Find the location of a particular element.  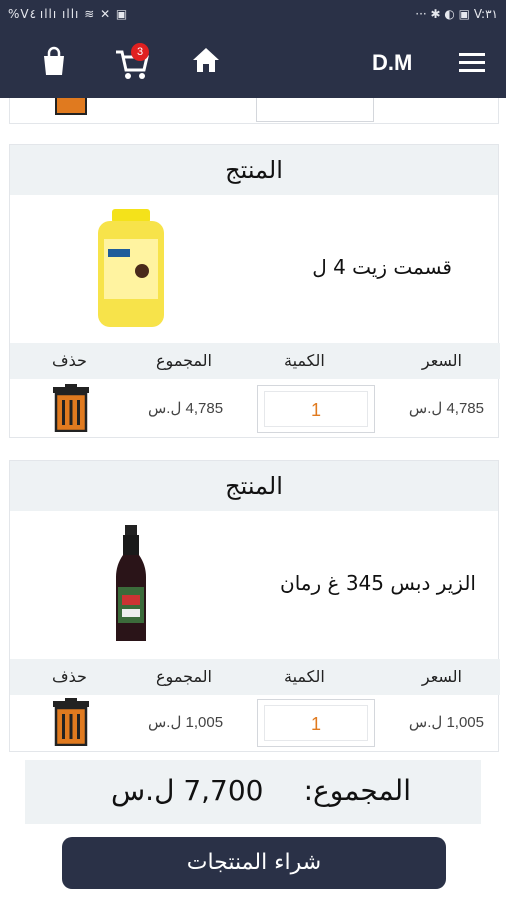

home-icon is located at coordinates (206, 62).